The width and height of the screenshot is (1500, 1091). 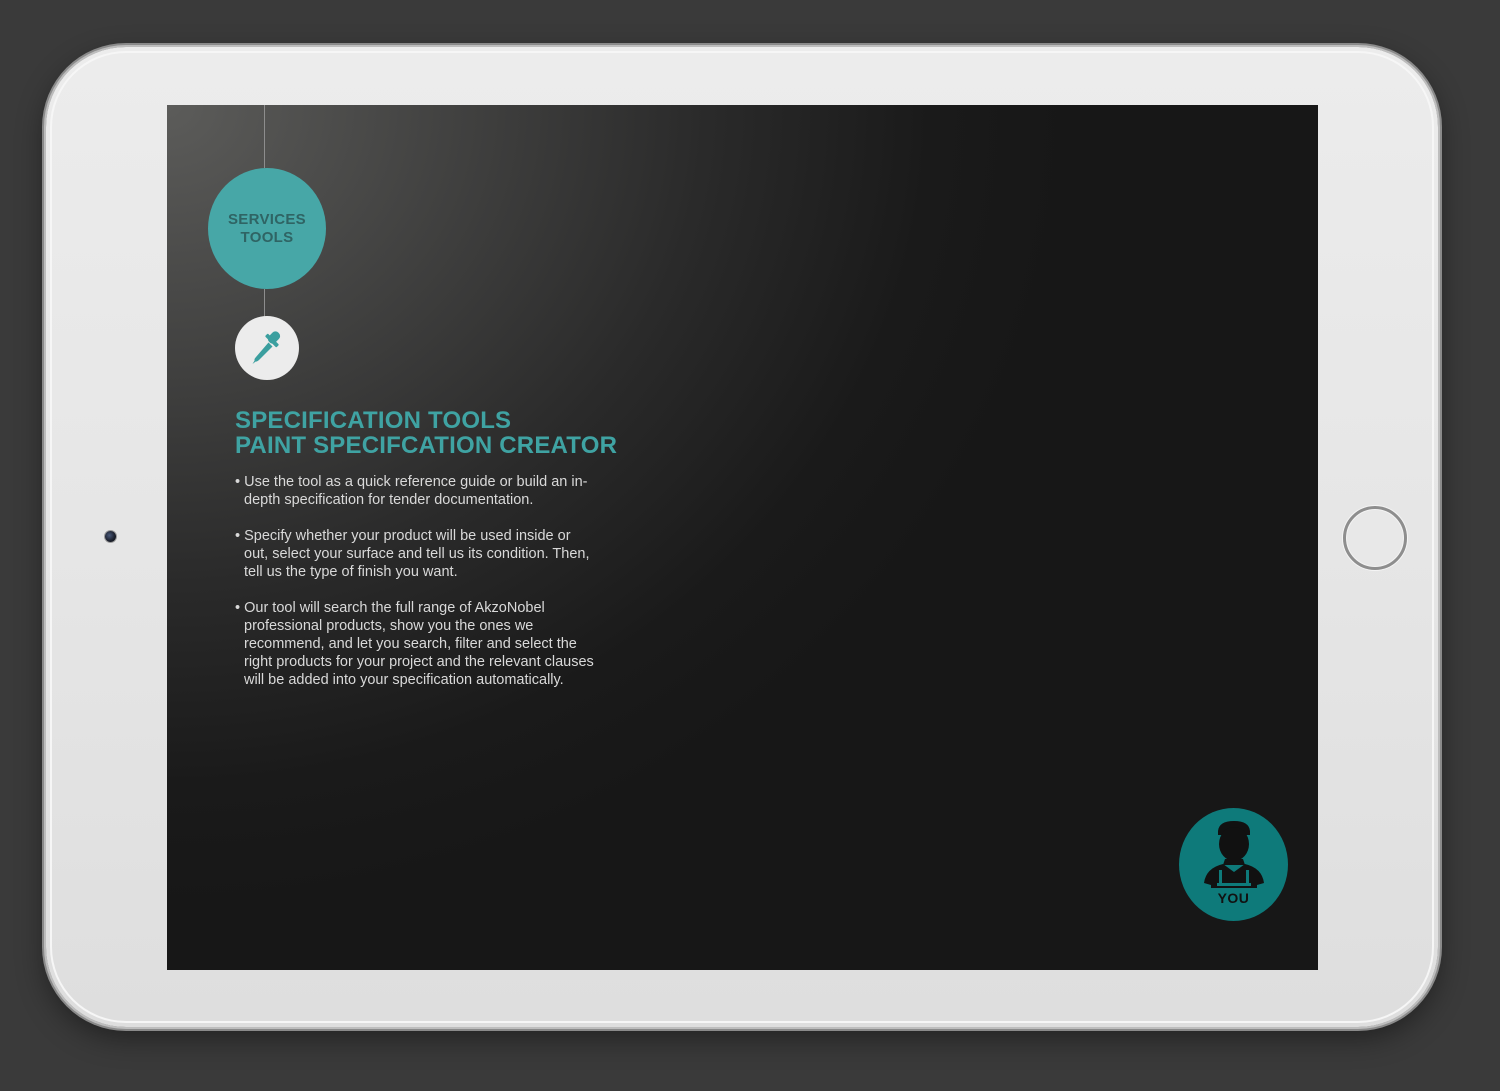 What do you see at coordinates (267, 219) in the screenshot?
I see `services-badge-line1: SERVICES` at bounding box center [267, 219].